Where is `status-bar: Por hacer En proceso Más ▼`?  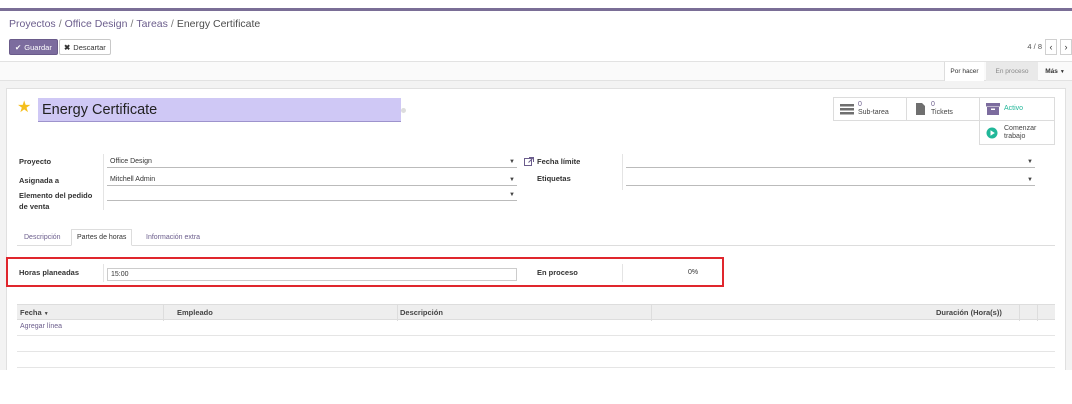 status-bar: Por hacer En proceso Más ▼ is located at coordinates (536, 71).